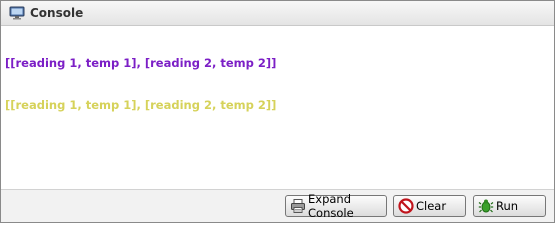  I want to click on run-button: Run, so click(509, 206).